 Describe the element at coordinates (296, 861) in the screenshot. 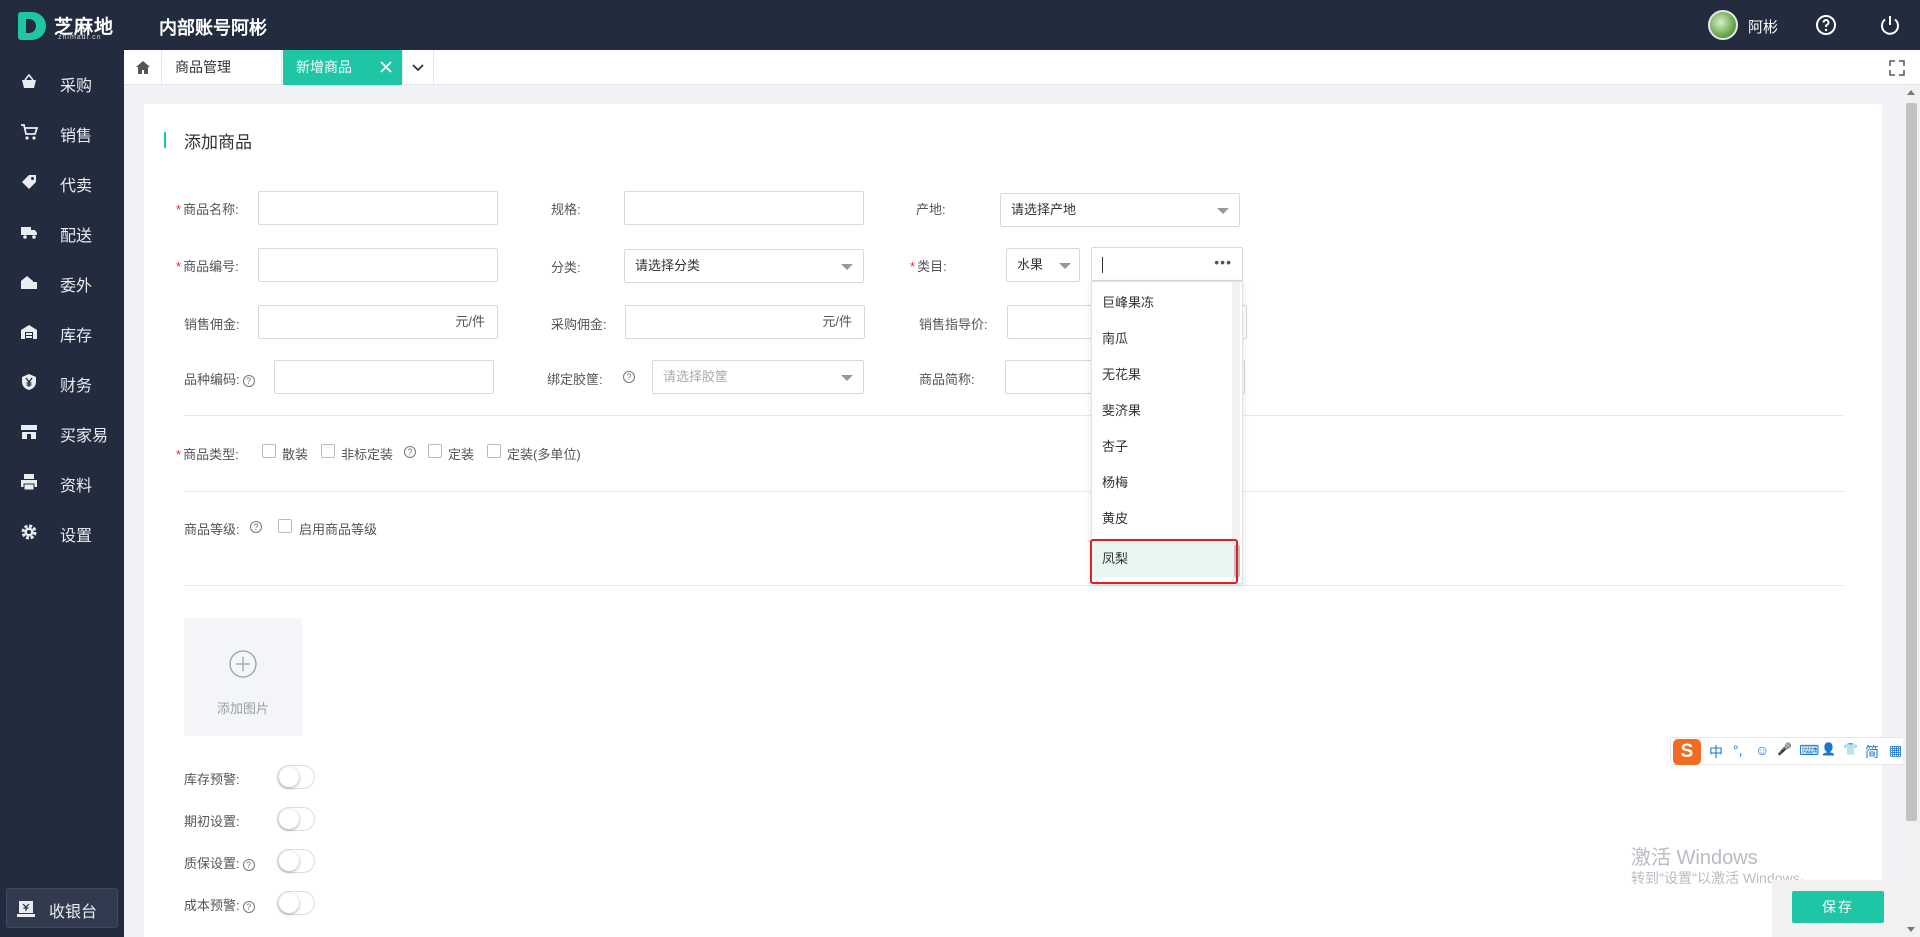

I see `warranty-setting-toggle` at that location.